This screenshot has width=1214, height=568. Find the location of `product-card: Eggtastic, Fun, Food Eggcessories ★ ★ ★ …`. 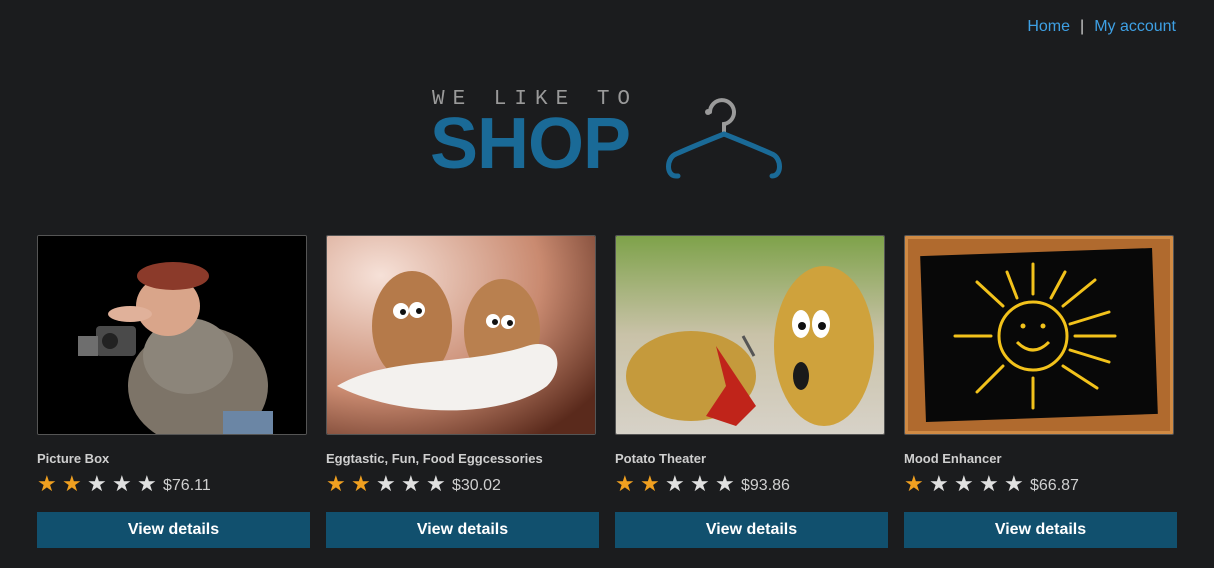

product-card: Eggtastic, Fun, Food Eggcessories ★ ★ ★ … is located at coordinates (463, 391).